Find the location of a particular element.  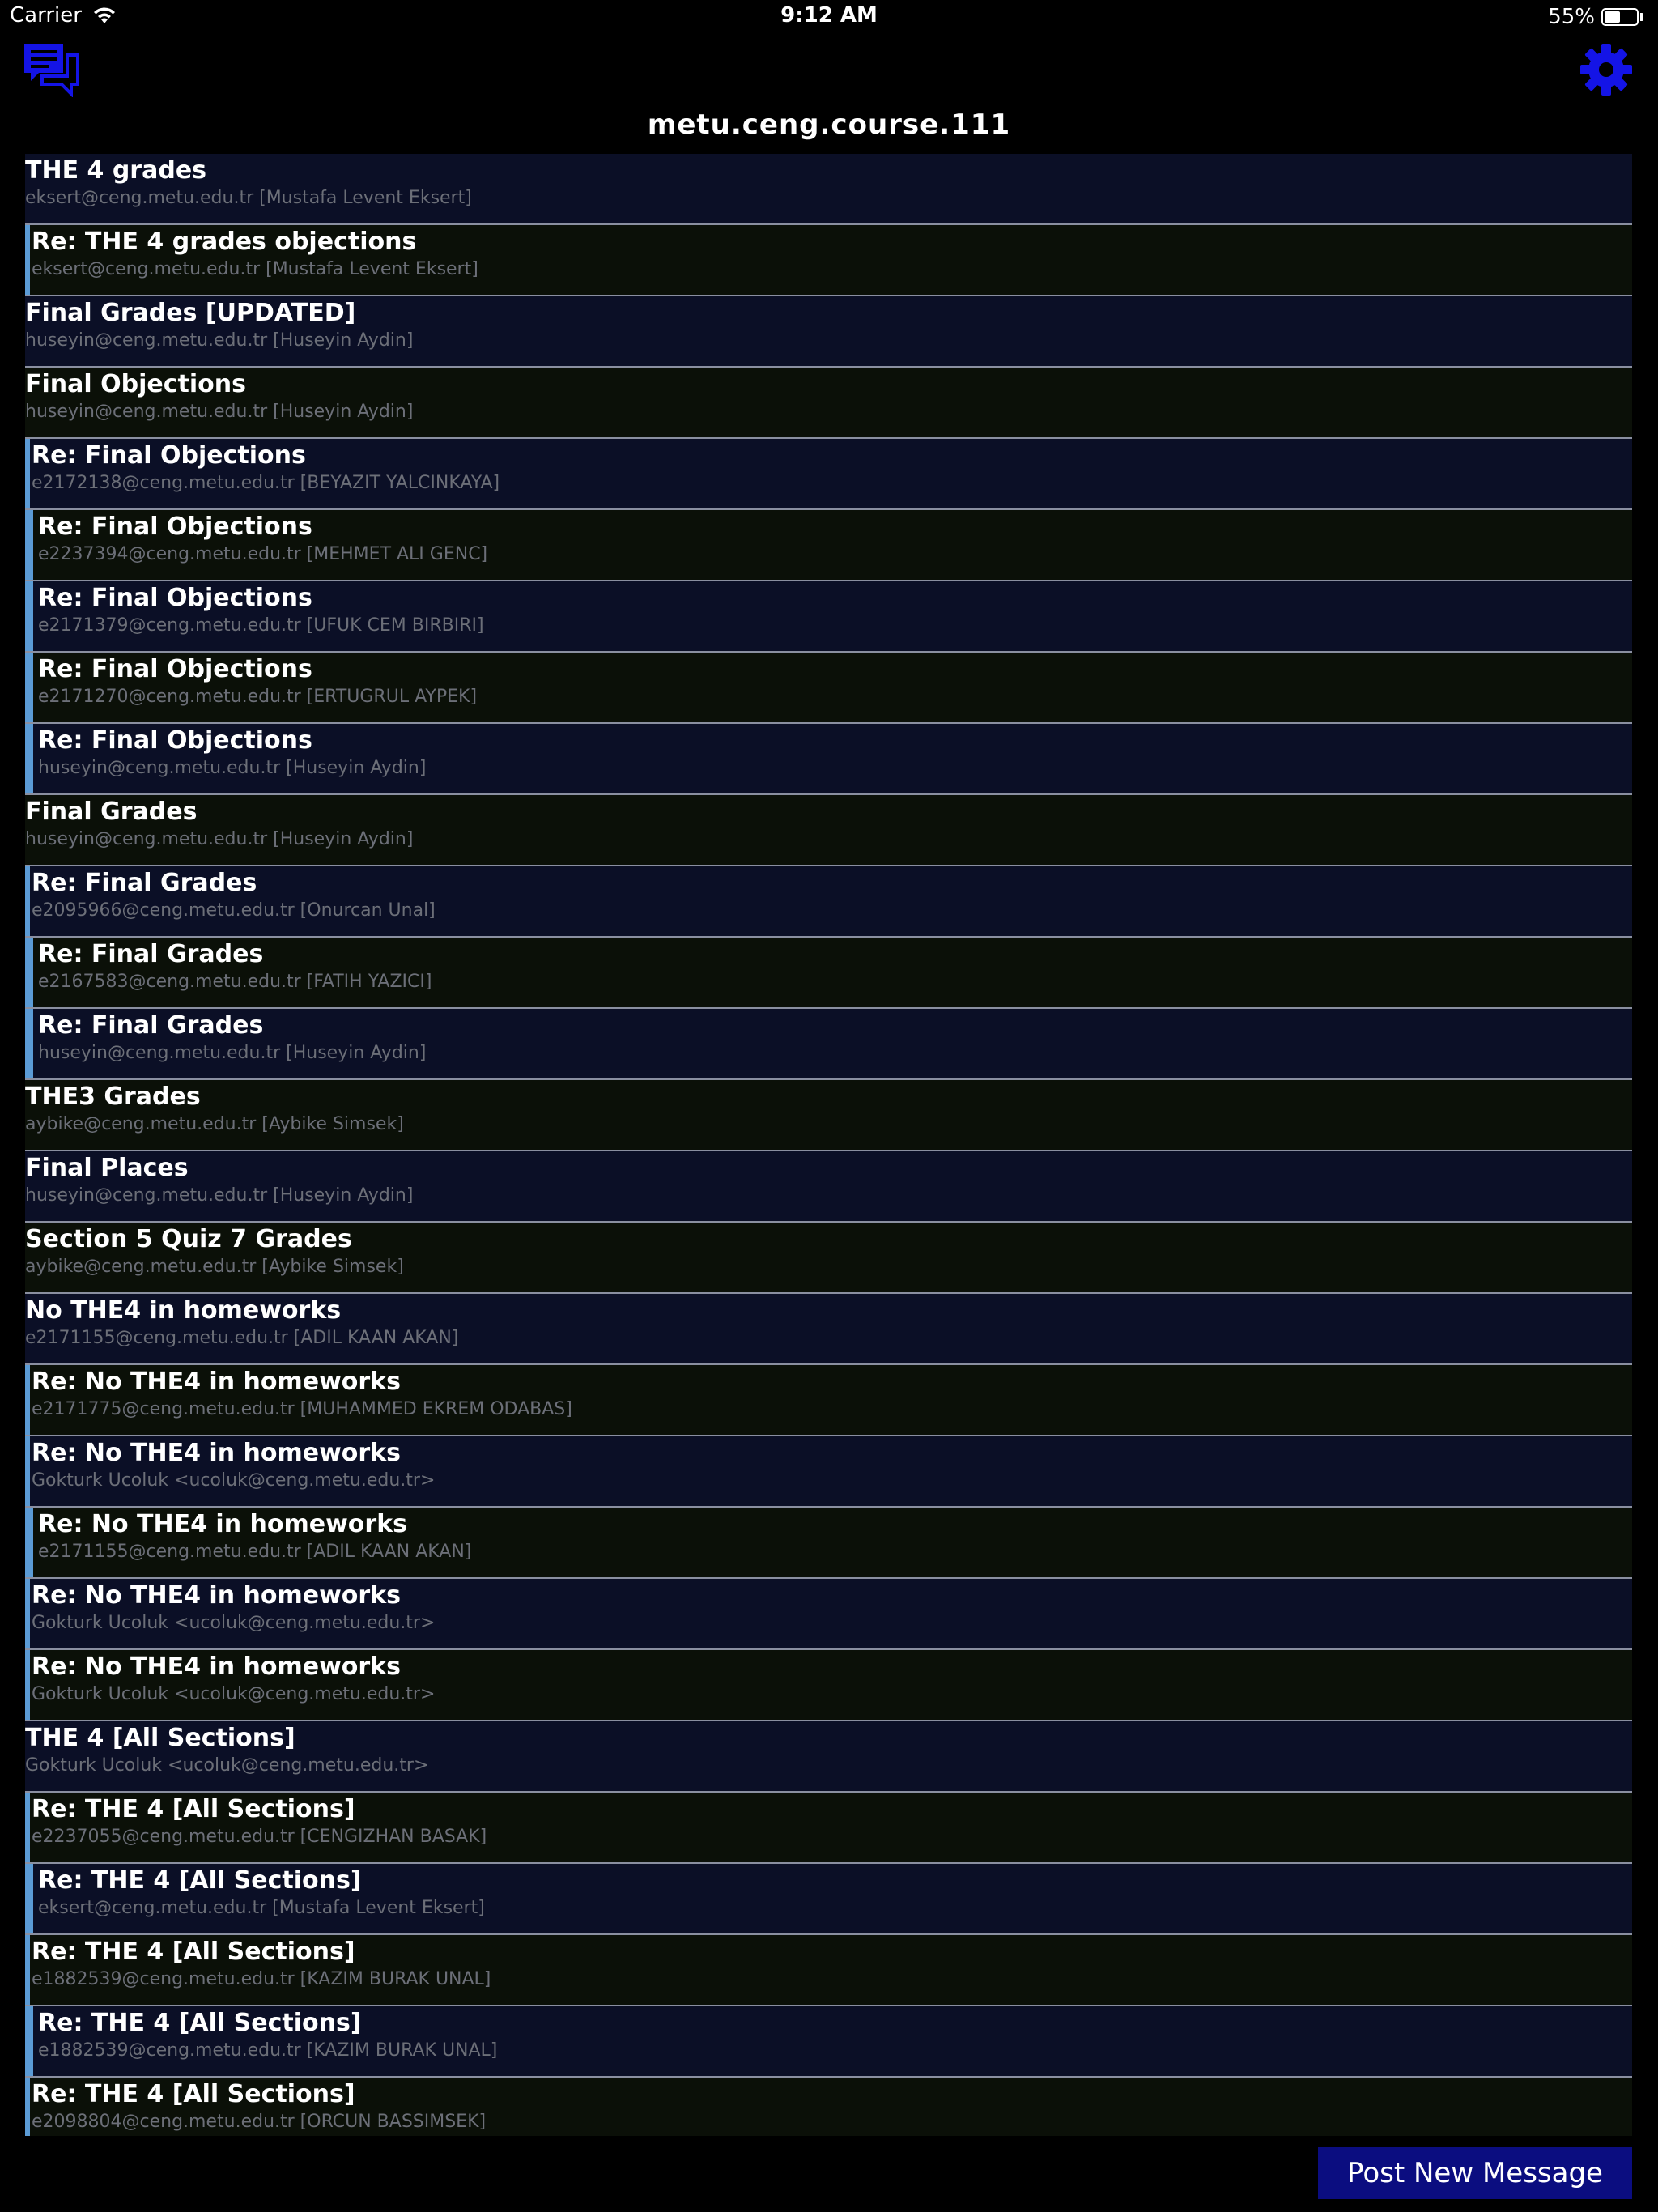

message-sender: e2167583@ceng.metu.edu.tr [FATIH YAZICI] is located at coordinates (235, 982).